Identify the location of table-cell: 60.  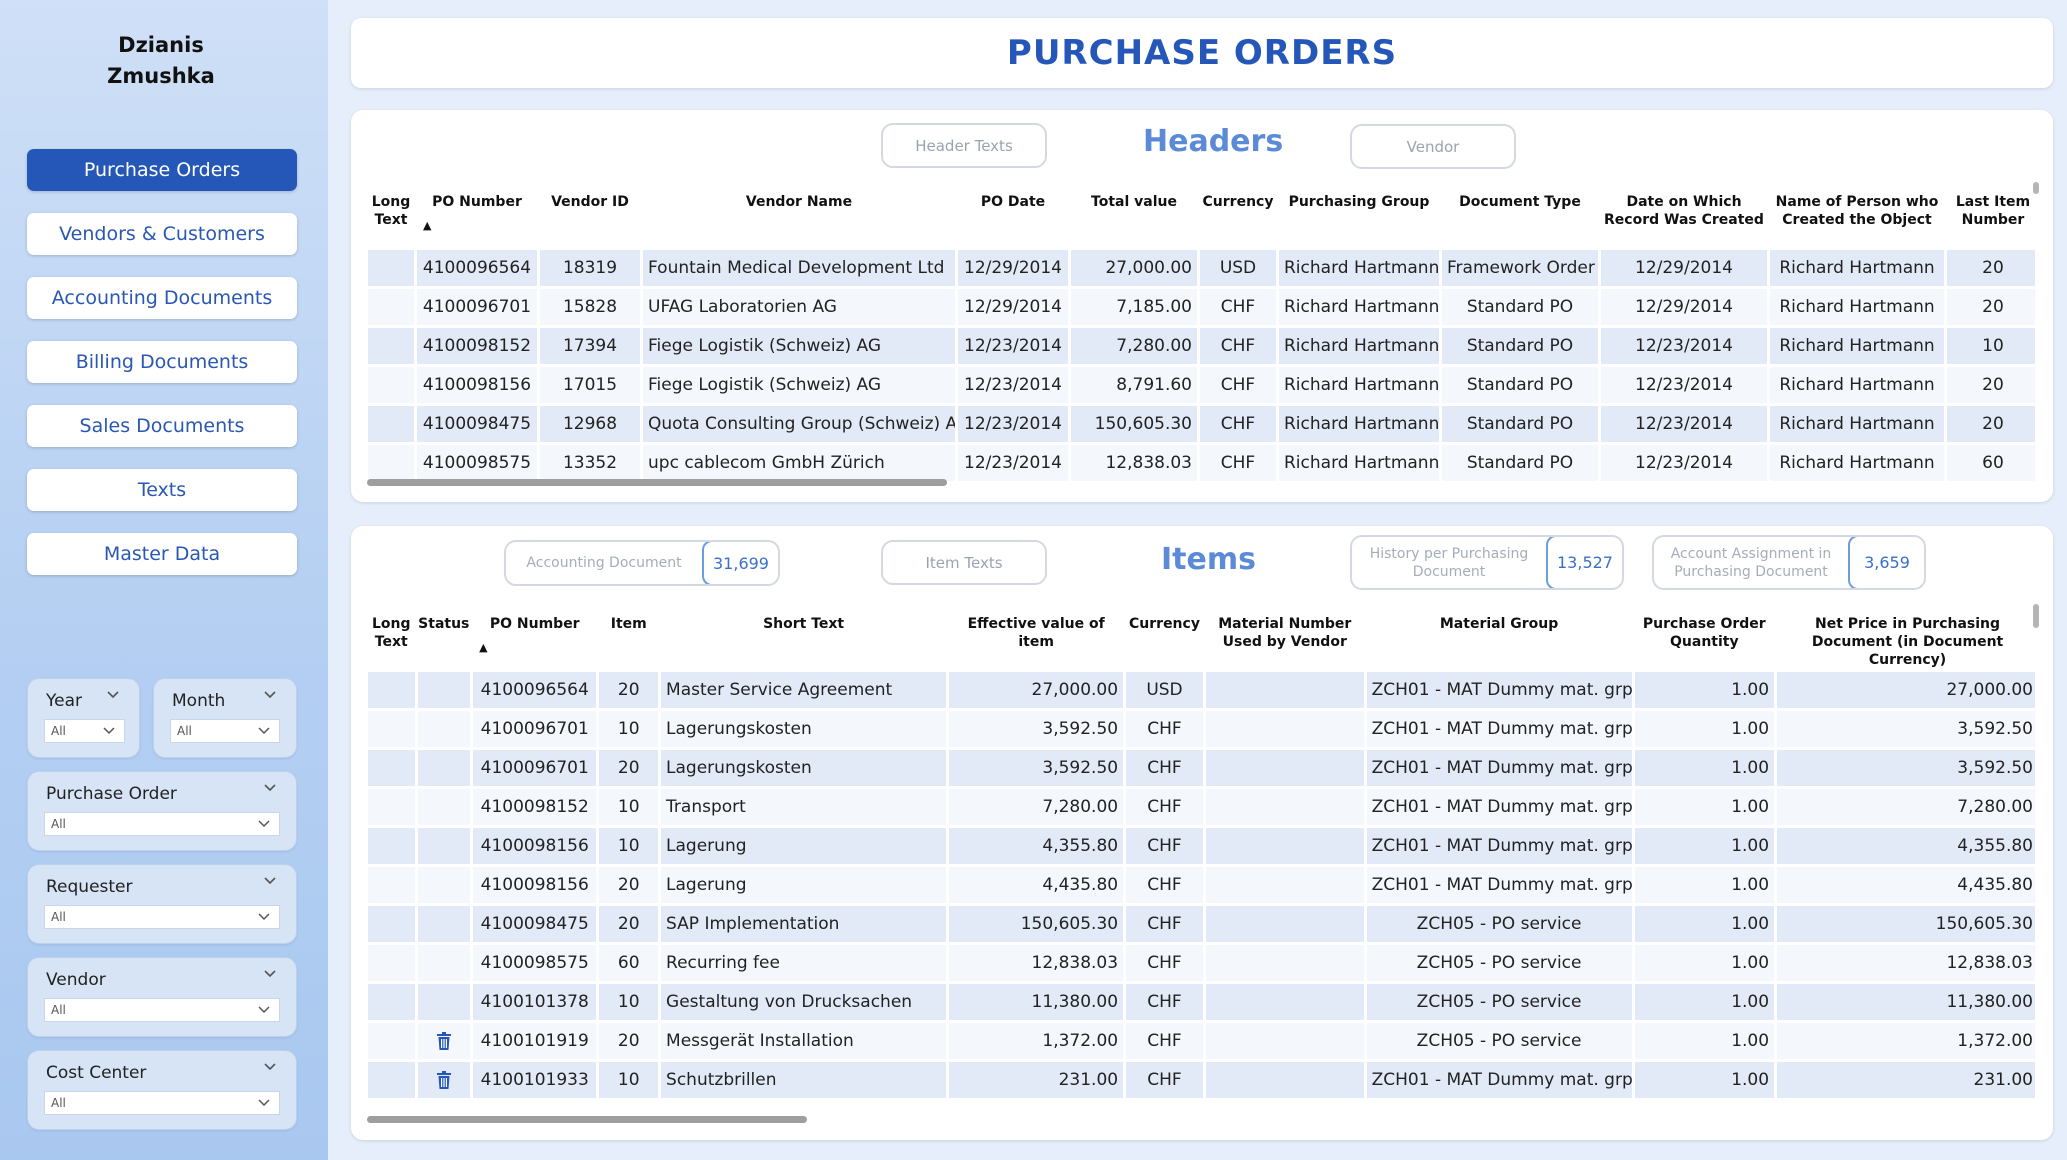
(629, 963).